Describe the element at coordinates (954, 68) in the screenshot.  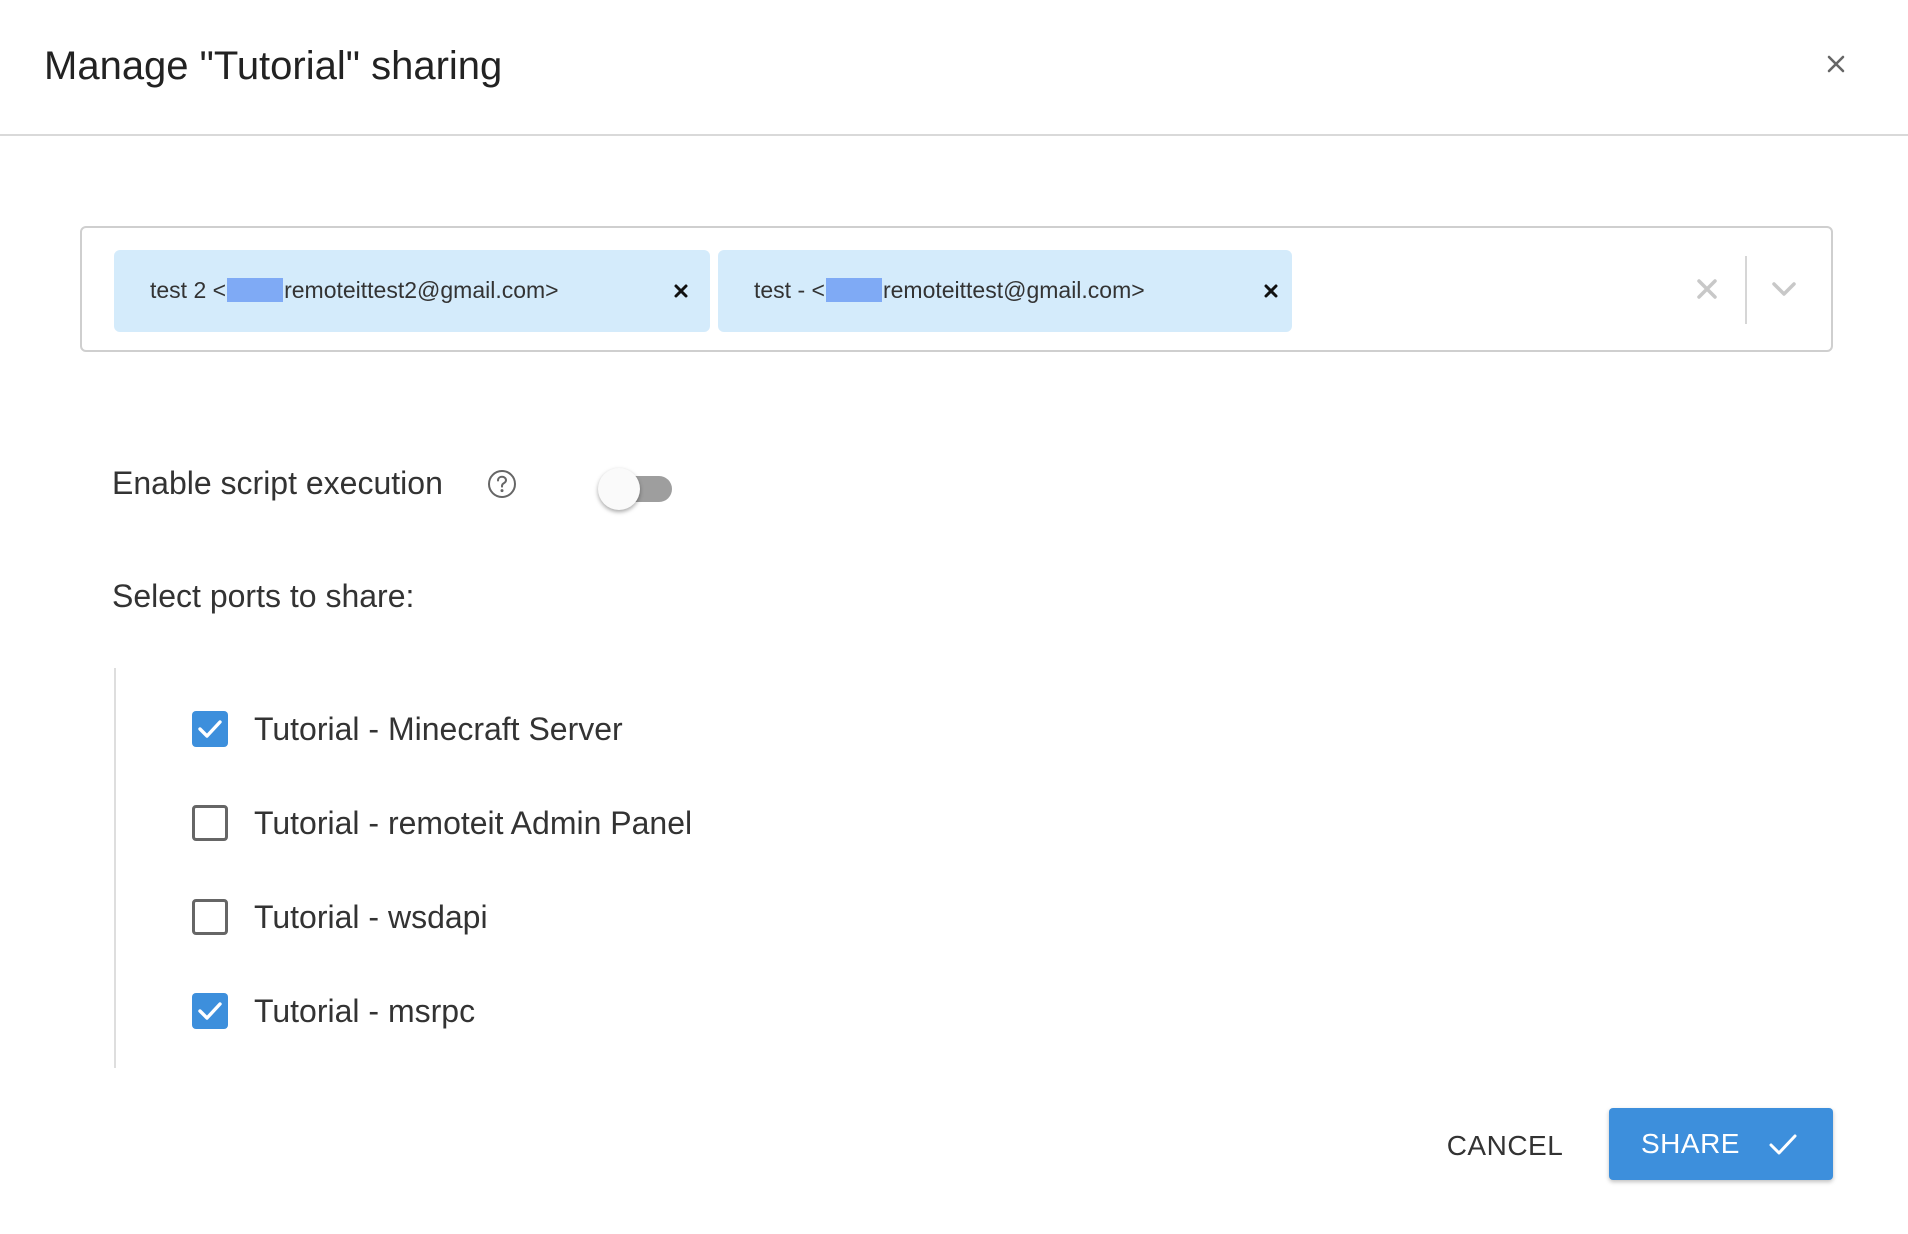
I see `dialog-header: Manage "Tutorial" sharing` at that location.